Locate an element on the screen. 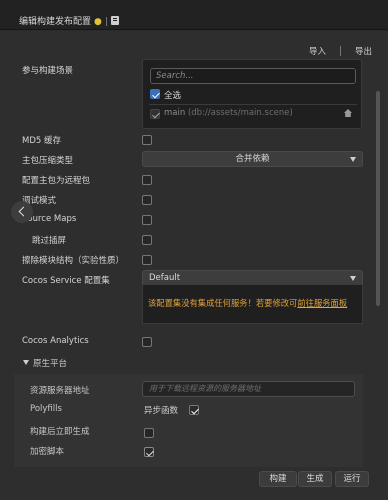 The image size is (388, 500). scene-main-checkbox is located at coordinates (155, 114).